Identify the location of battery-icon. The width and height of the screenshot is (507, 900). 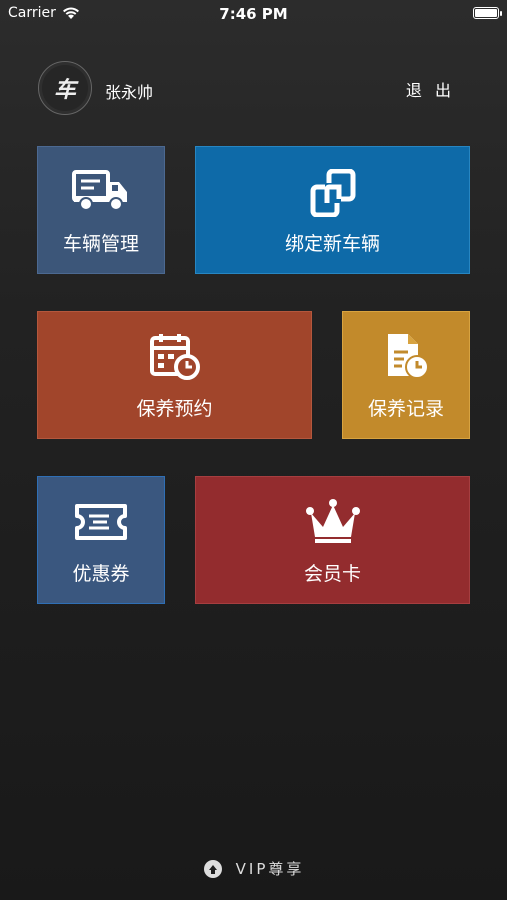
(487, 13).